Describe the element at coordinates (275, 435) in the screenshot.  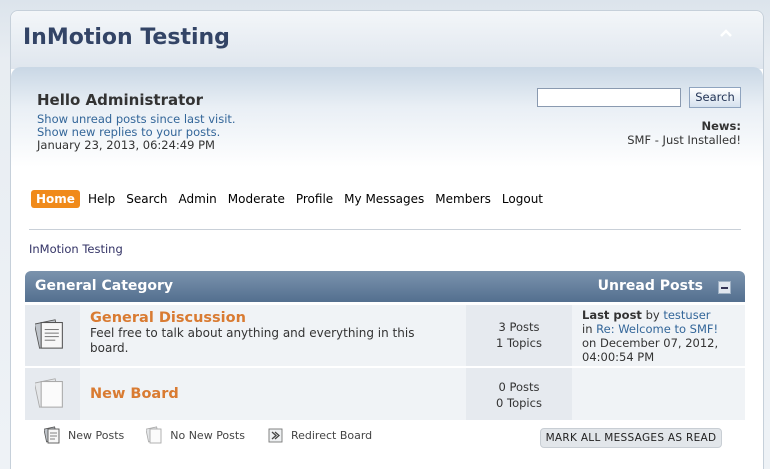
I see `redirect-board-icon` at that location.